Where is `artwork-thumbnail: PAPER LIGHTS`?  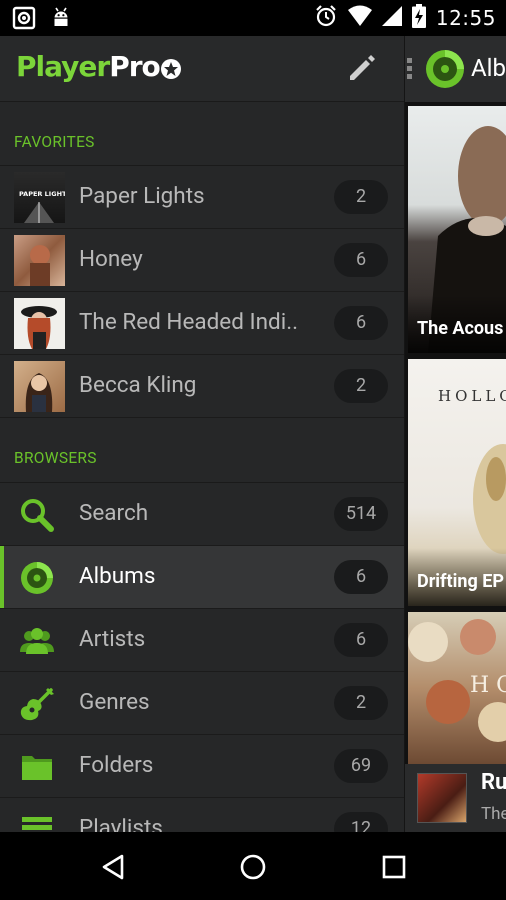
artwork-thumbnail: PAPER LIGHTS is located at coordinates (39, 197).